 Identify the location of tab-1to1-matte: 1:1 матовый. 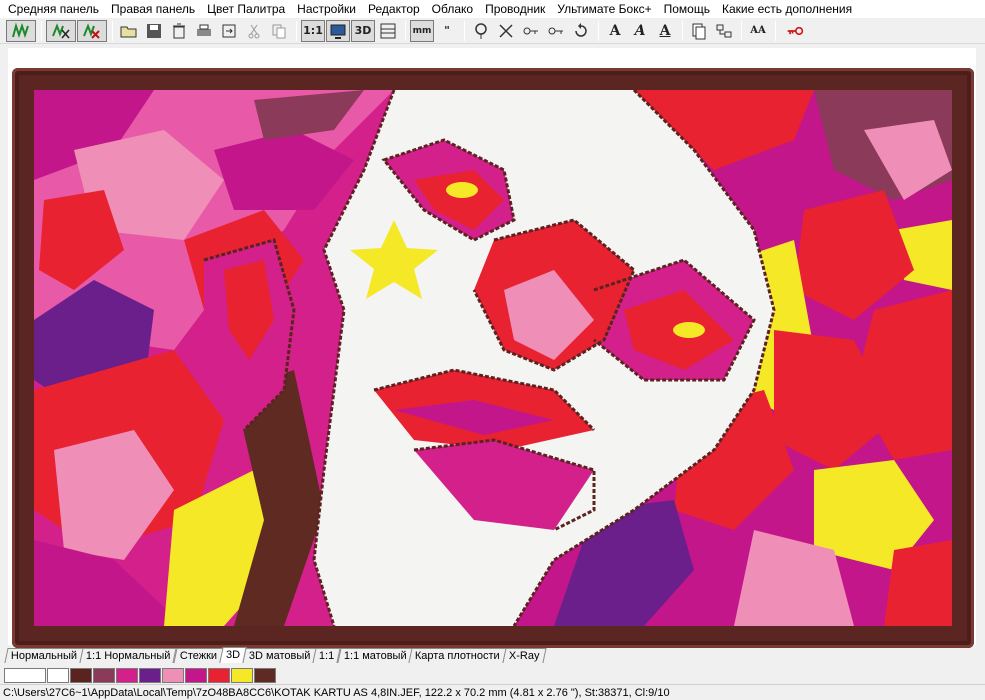
(375, 655).